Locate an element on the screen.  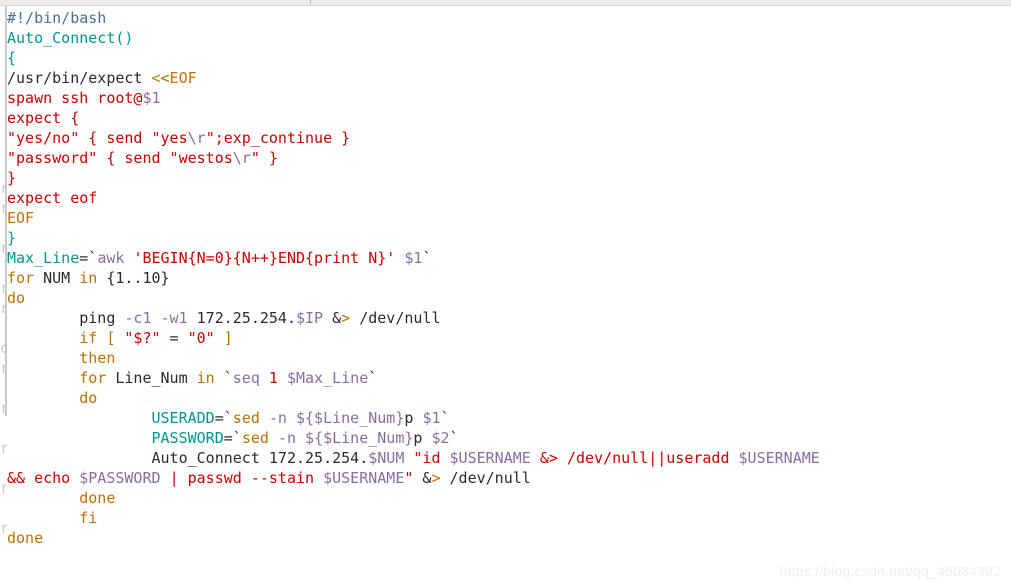
code-line: then is located at coordinates (509, 358).